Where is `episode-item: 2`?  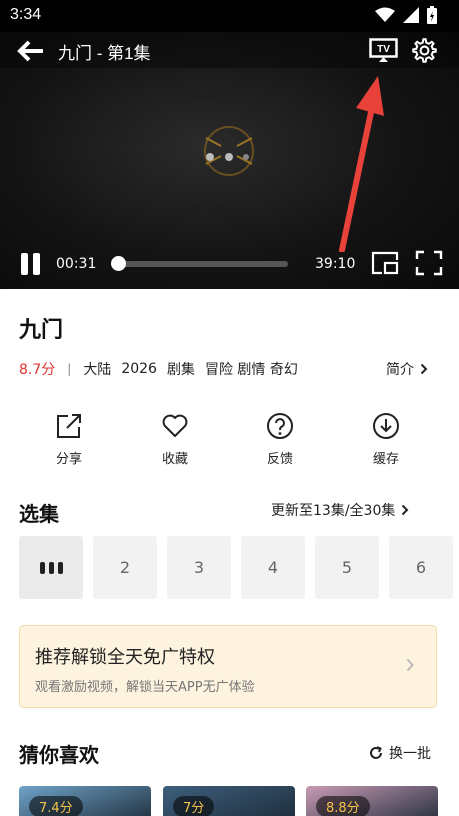 episode-item: 2 is located at coordinates (125, 567).